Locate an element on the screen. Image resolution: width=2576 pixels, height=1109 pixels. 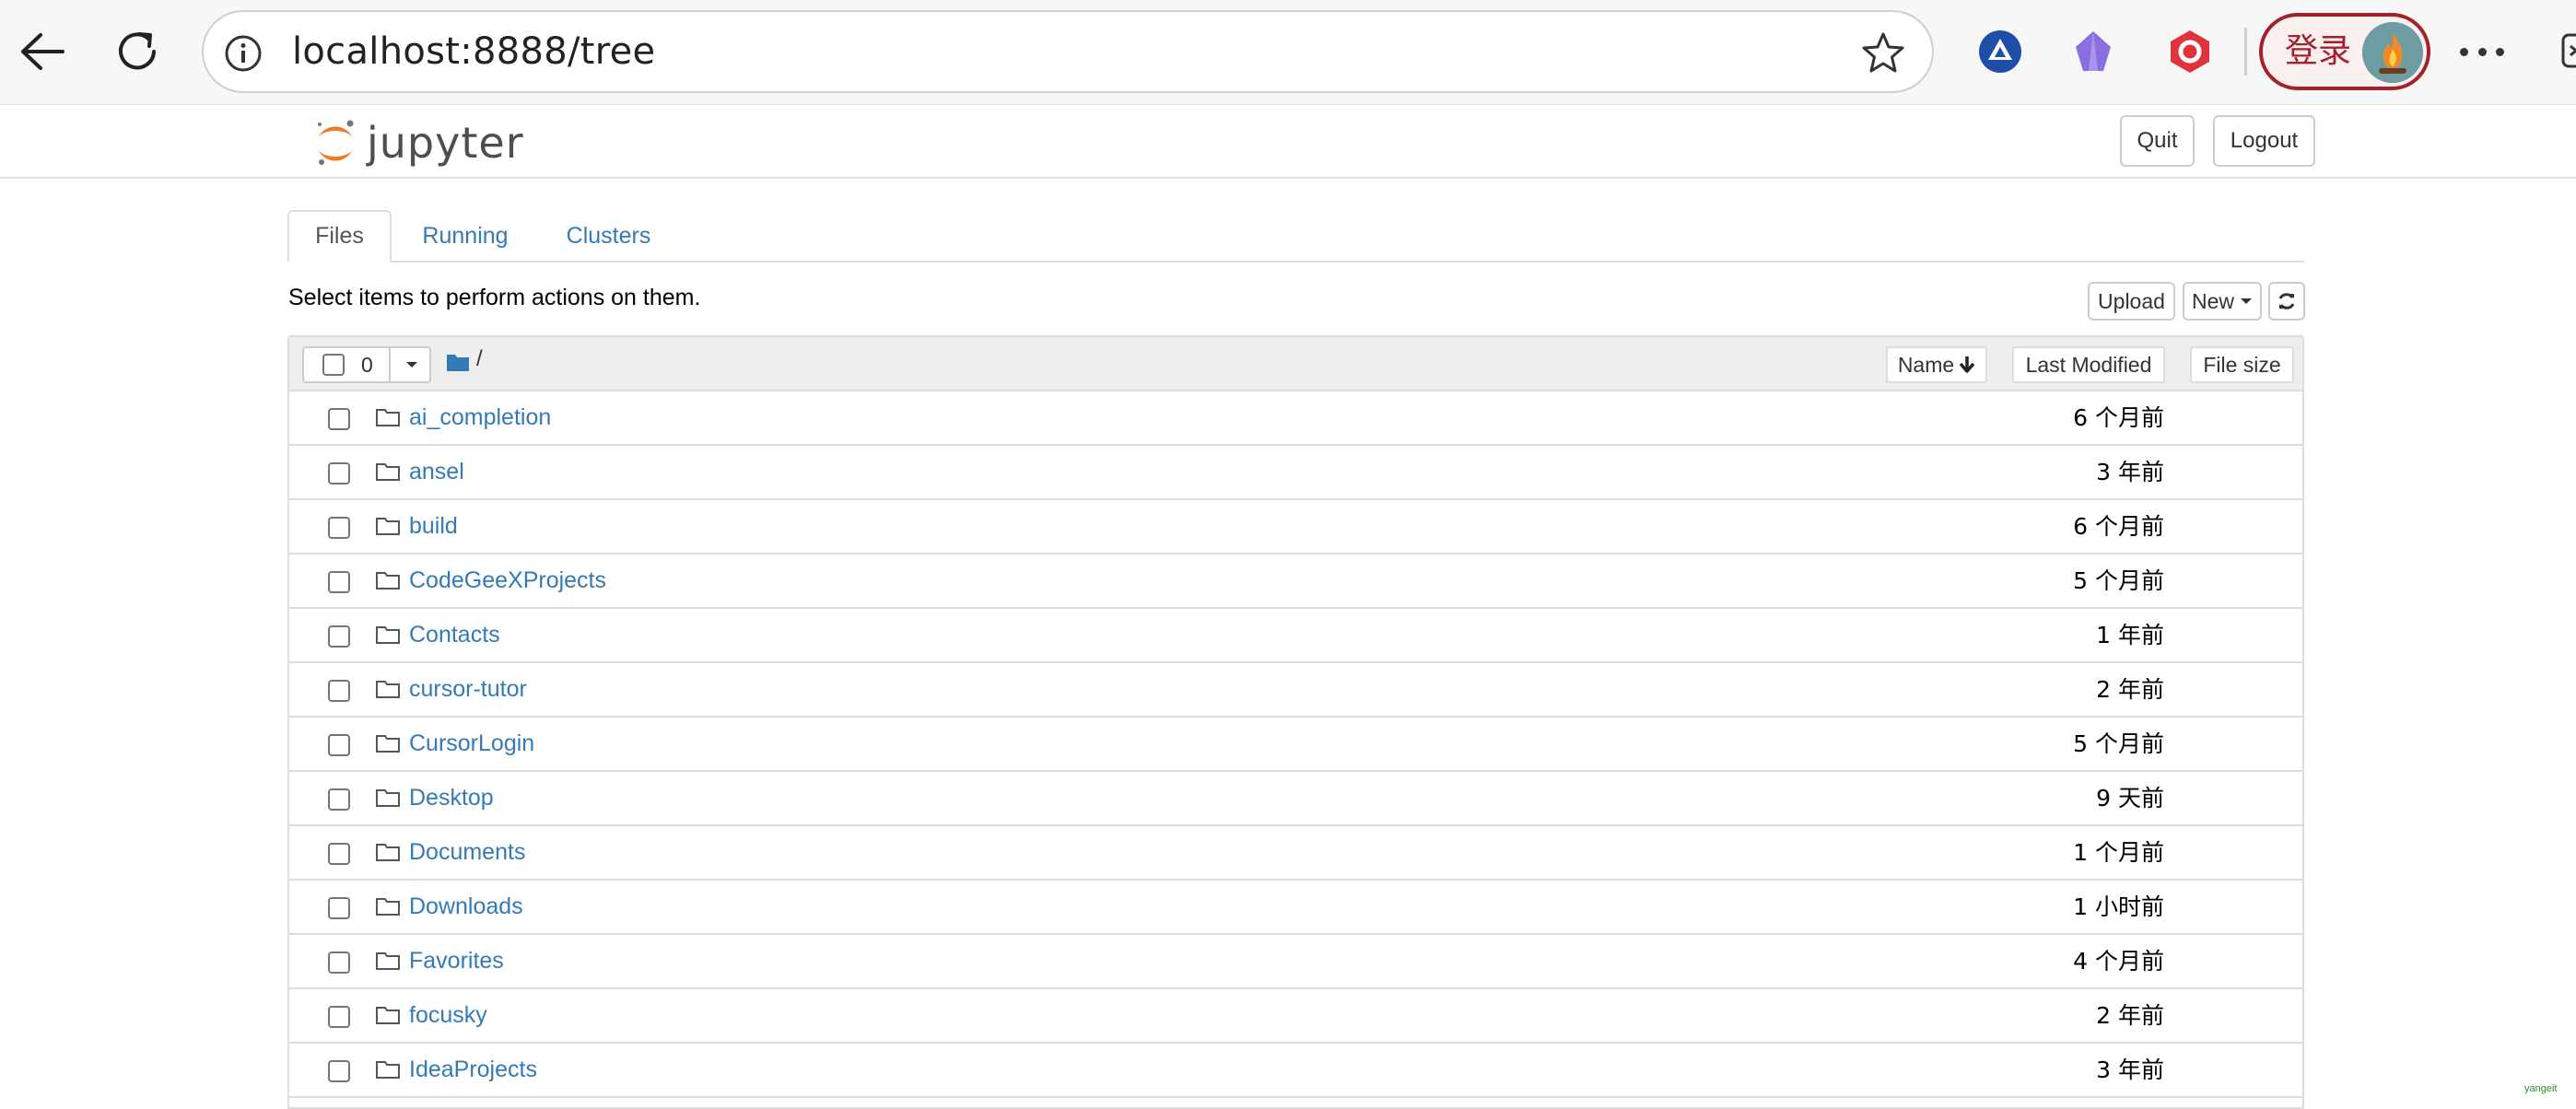
refresh-icon is located at coordinates (2286, 301).